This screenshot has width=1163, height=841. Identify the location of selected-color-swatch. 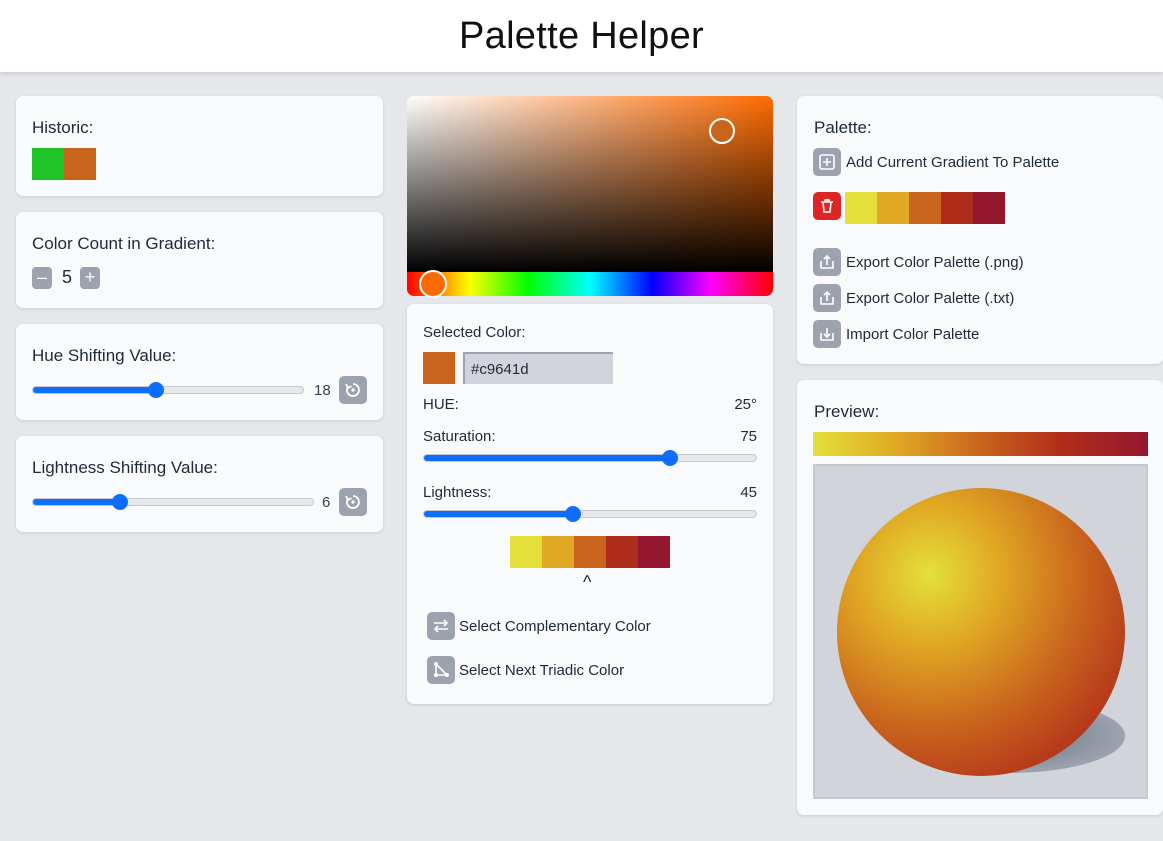
(439, 368).